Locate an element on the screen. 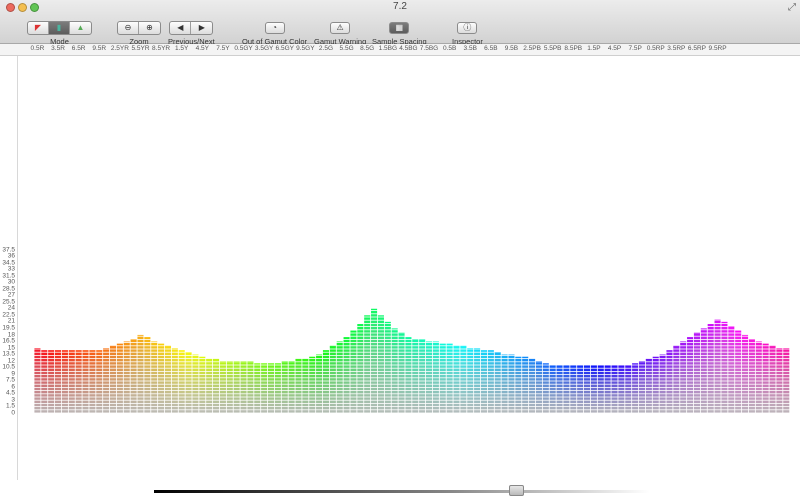 Image resolution: width=800 pixels, height=500 pixels. sample-spacing-icon: ▦ is located at coordinates (399, 27).